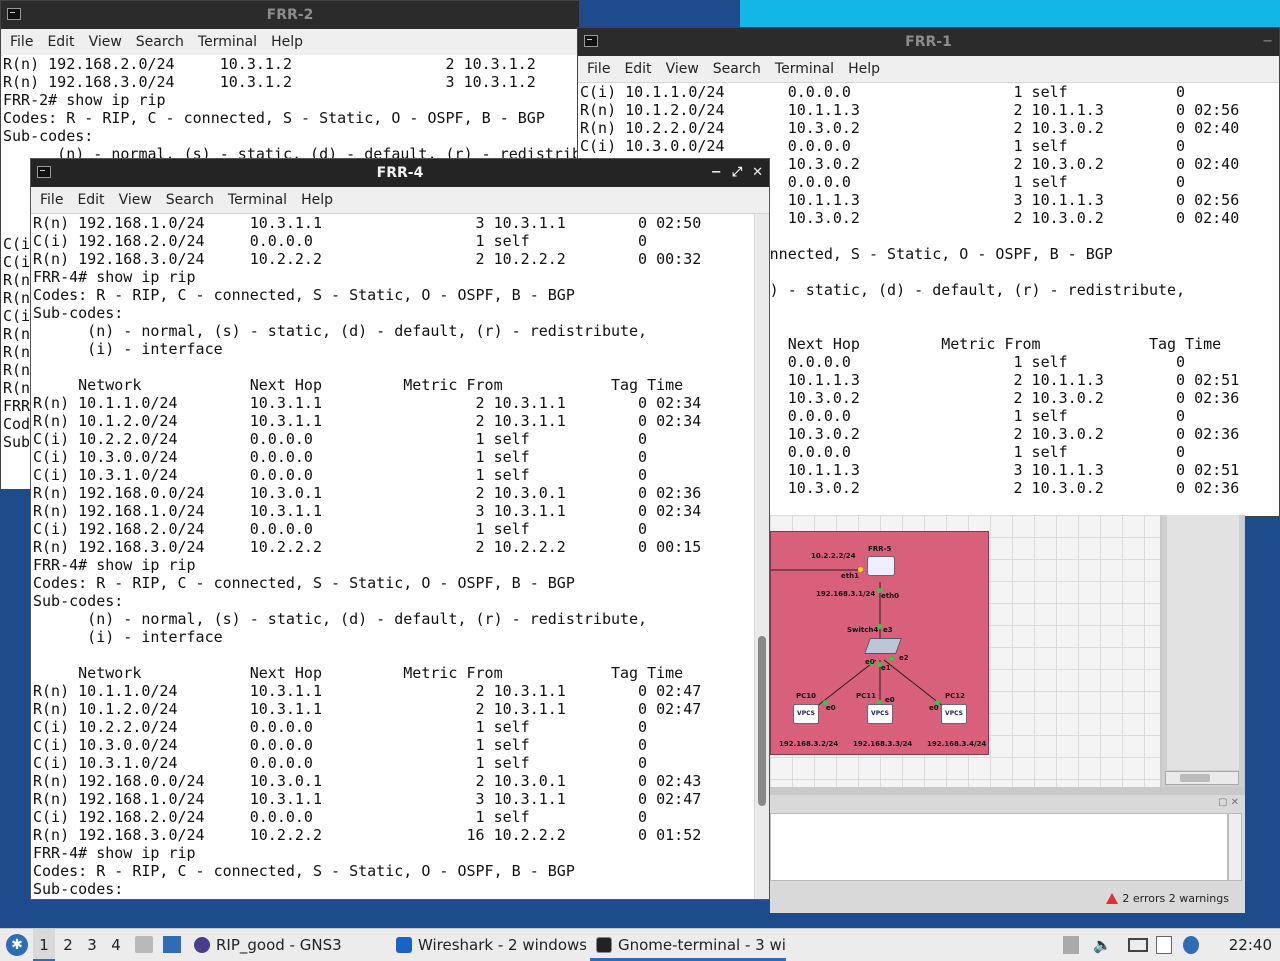 The height and width of the screenshot is (961, 1280). What do you see at coordinates (172, 944) in the screenshot?
I see `desktop-icon` at bounding box center [172, 944].